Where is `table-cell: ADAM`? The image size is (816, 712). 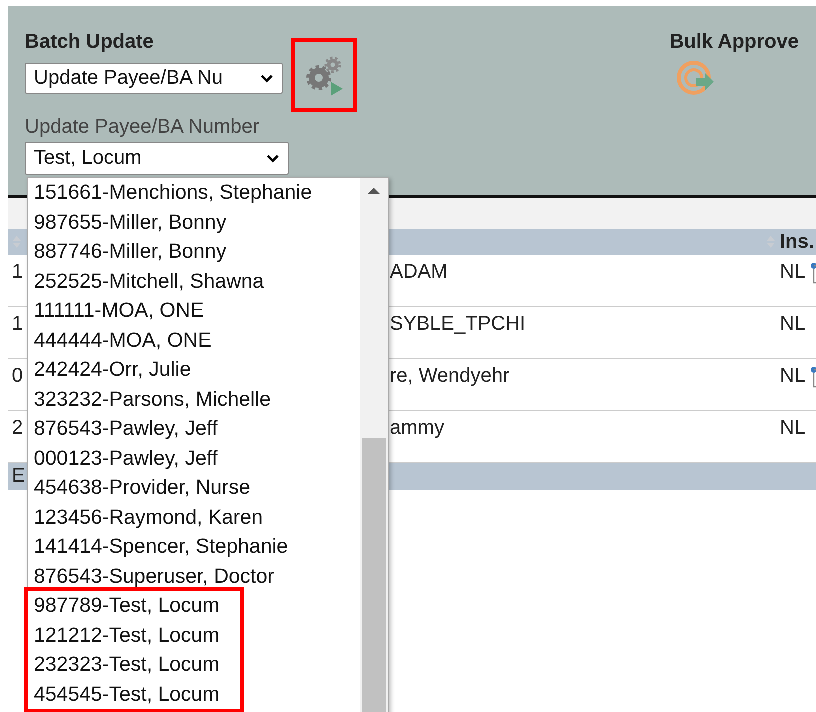 table-cell: ADAM is located at coordinates (419, 272).